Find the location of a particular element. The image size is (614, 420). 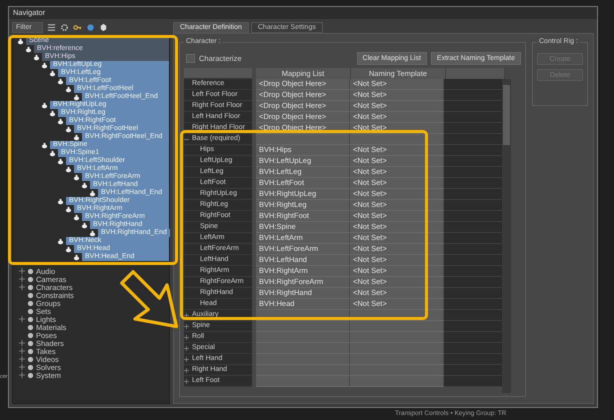

gear-icon is located at coordinates (64, 27).